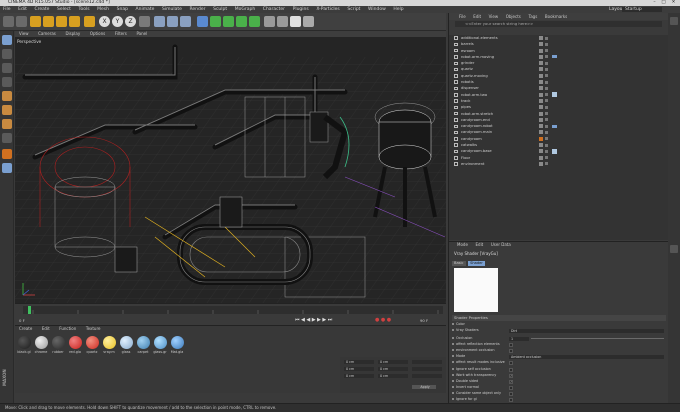  What do you see at coordinates (220, 9) in the screenshot?
I see `menu-sculpt: Sculpt` at bounding box center [220, 9].